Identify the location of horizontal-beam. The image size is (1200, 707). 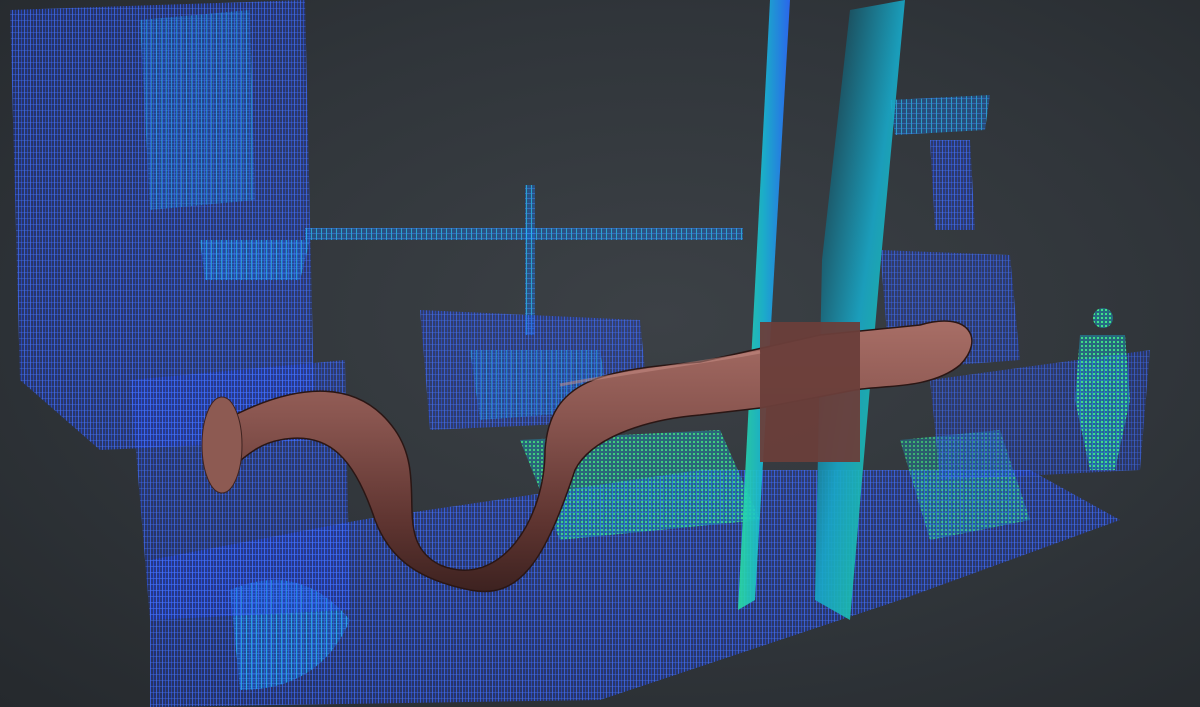
(524, 234).